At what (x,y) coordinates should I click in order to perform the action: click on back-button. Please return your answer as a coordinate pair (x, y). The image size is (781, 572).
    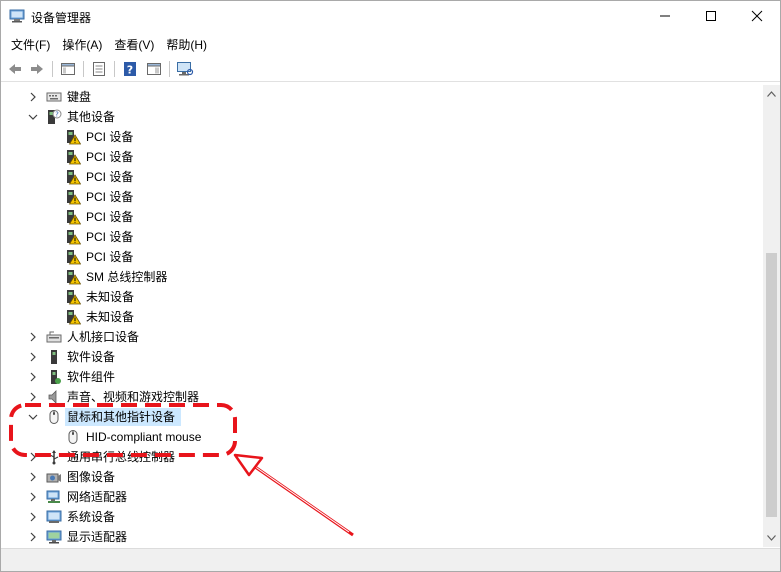
    Looking at the image, I should click on (15, 69).